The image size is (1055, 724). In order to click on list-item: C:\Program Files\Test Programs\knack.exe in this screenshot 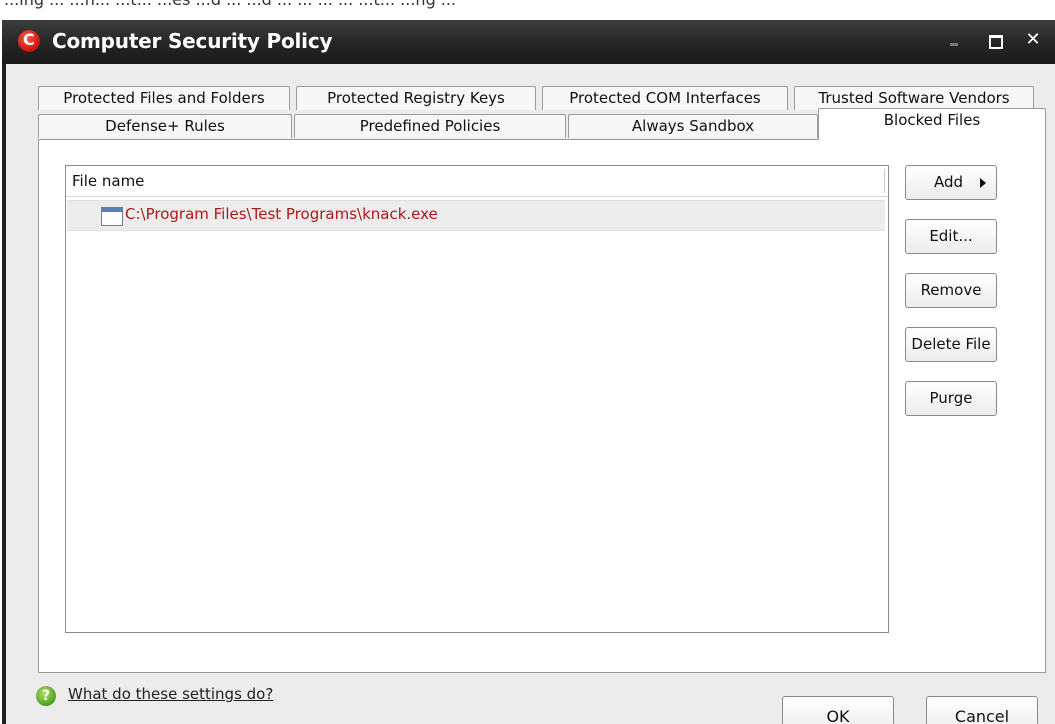, I will do `click(476, 215)`.